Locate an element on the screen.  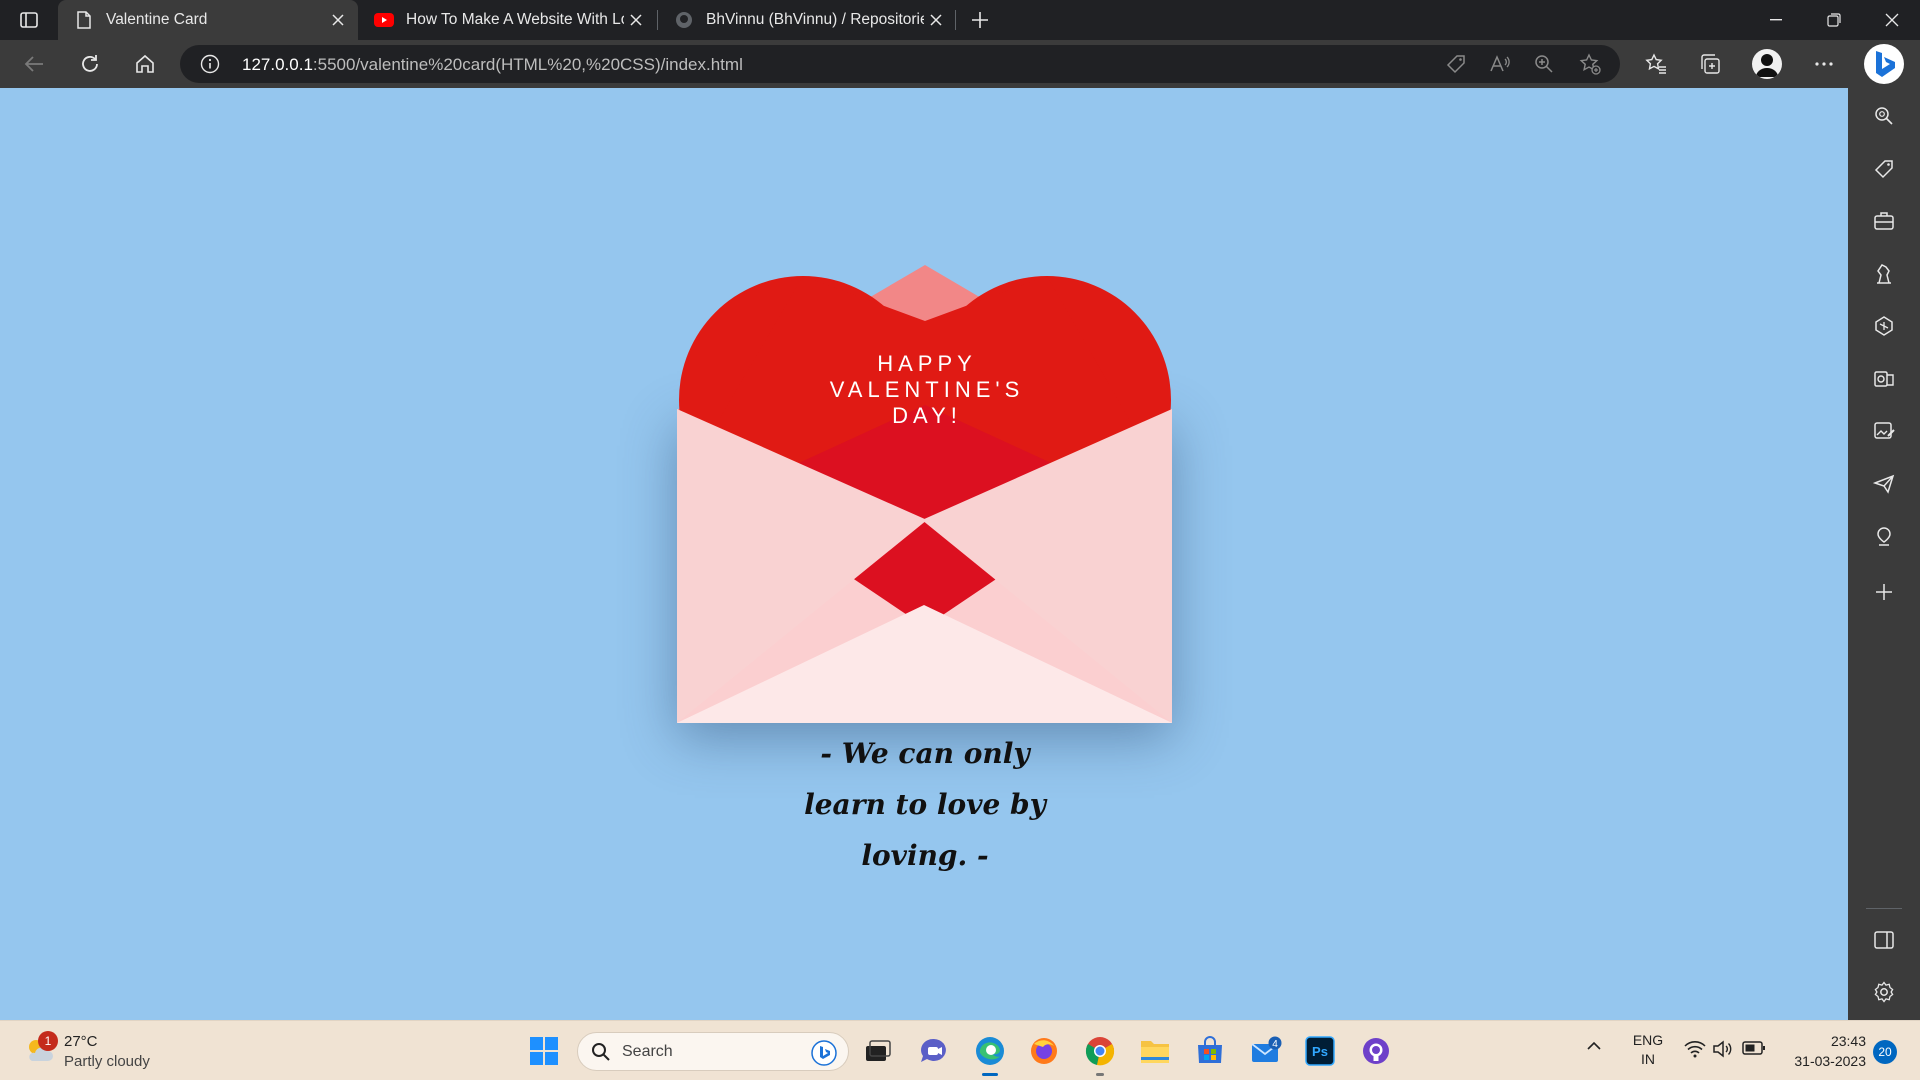
region-code: IN is located at coordinates (1648, 1059).